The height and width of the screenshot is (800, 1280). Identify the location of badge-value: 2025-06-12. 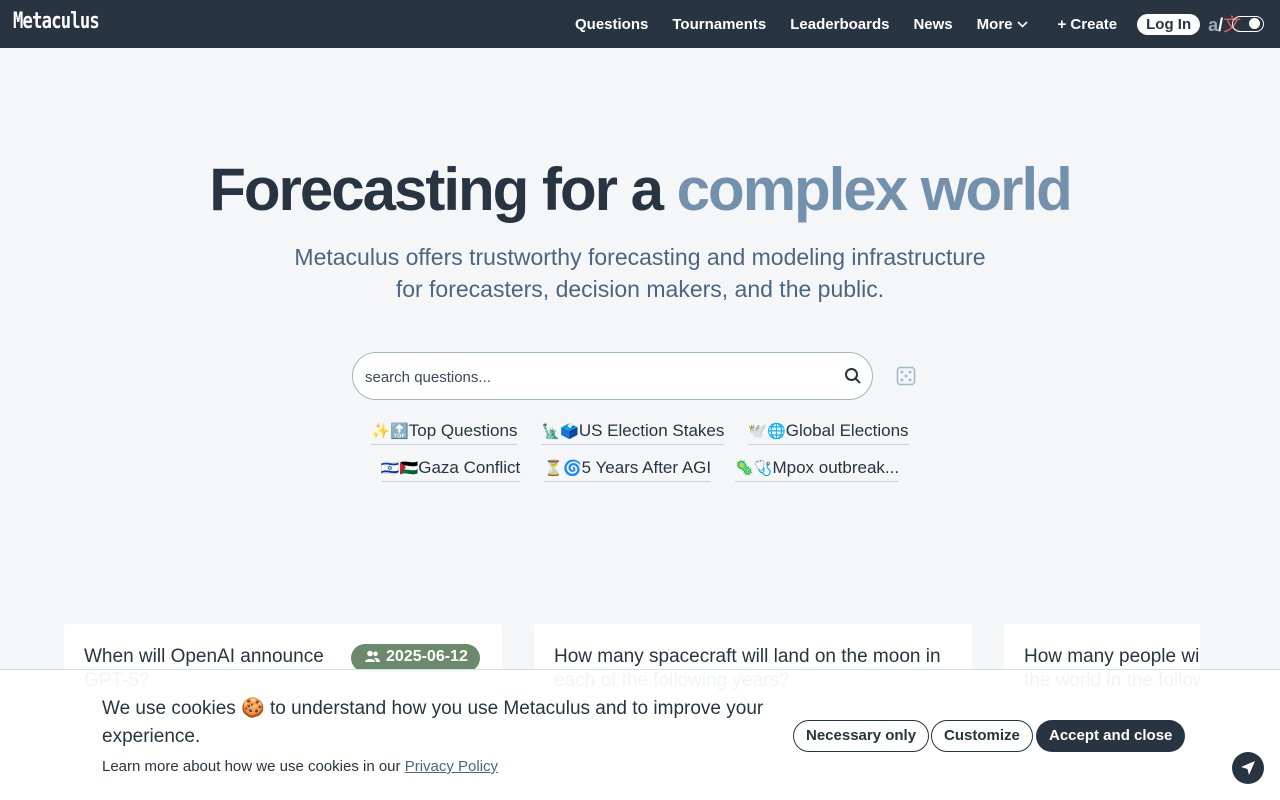
(427, 656).